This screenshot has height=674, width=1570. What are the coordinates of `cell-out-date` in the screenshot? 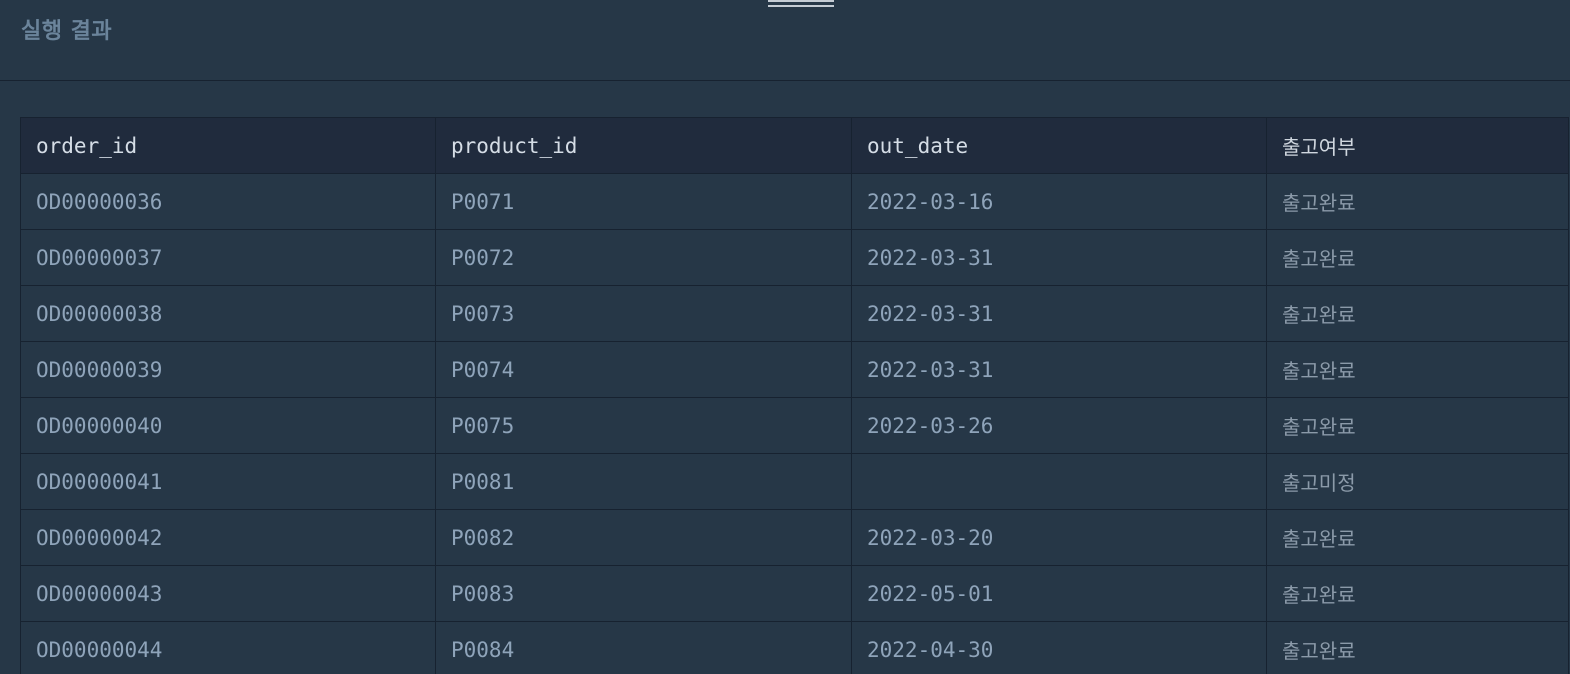 It's located at (1059, 481).